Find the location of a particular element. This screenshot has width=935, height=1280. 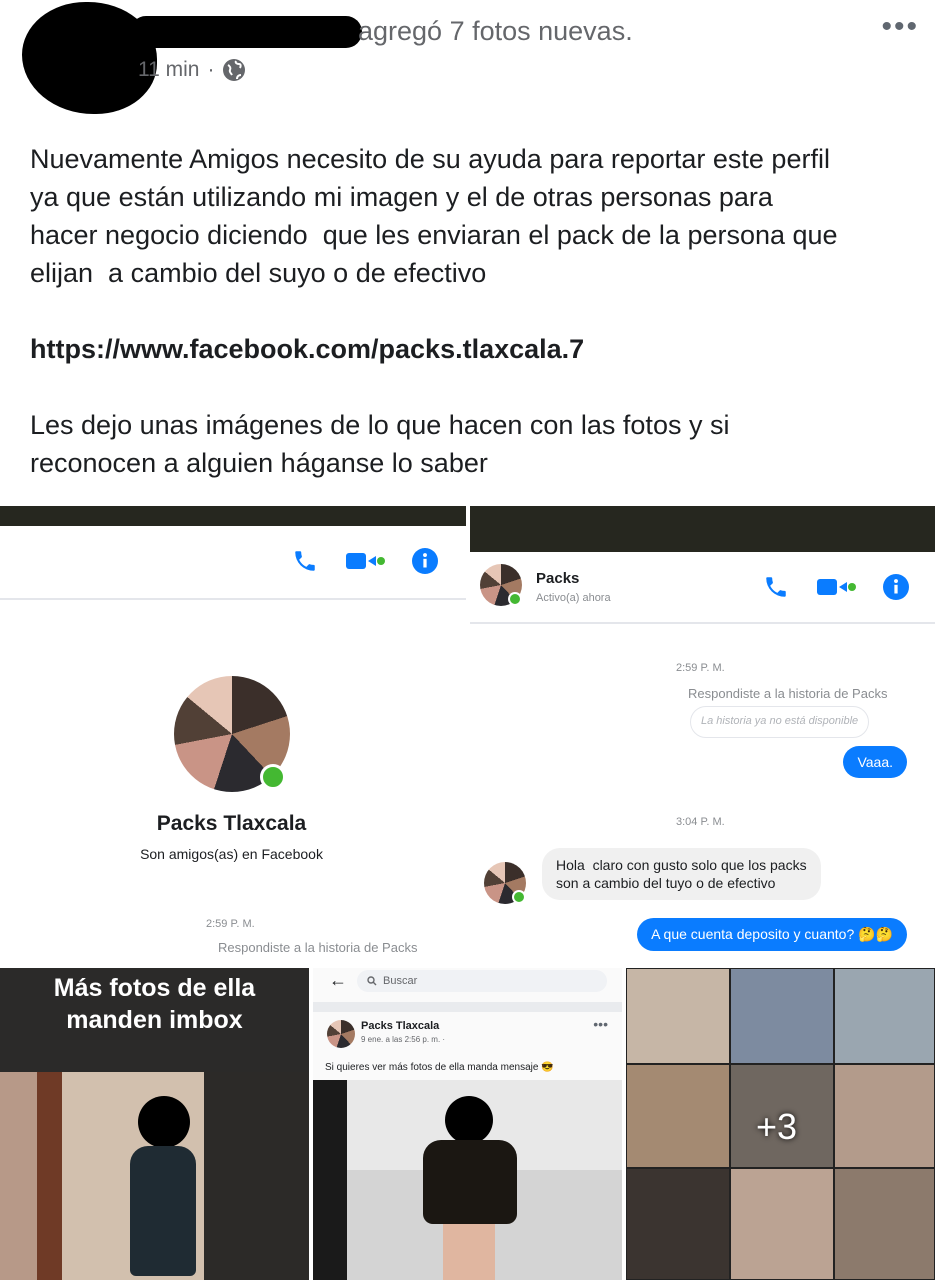

contact-status: Activo(a) ahora is located at coordinates (573, 598).